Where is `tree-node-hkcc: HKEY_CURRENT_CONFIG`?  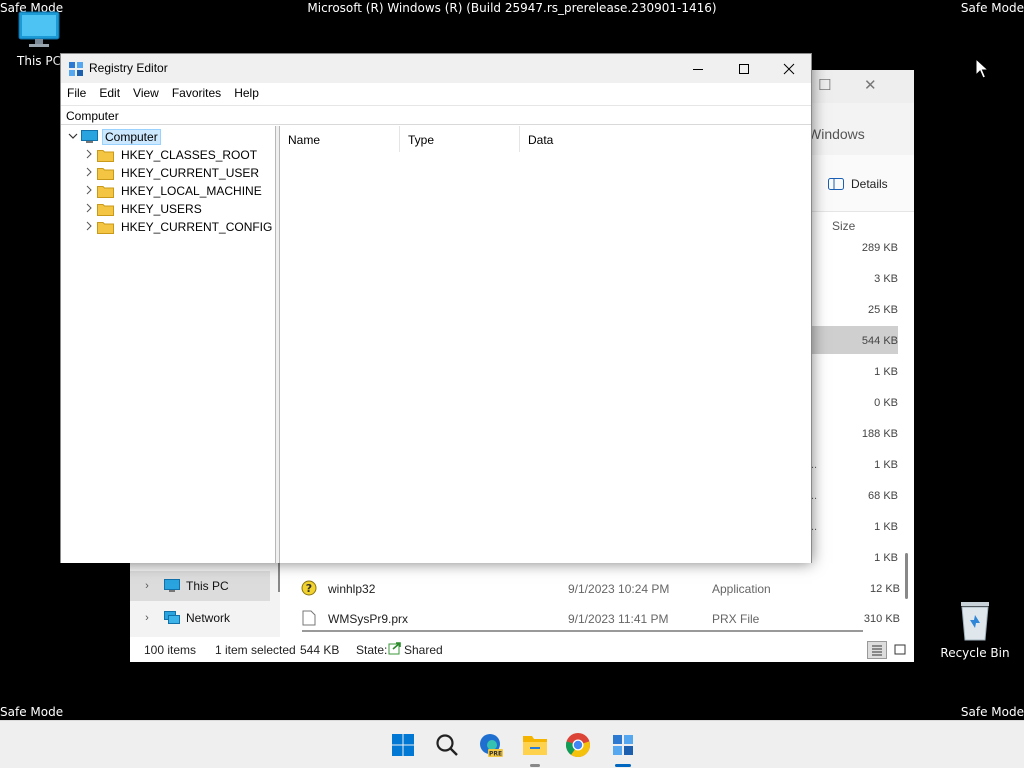 tree-node-hkcc: HKEY_CURRENT_CONFIG is located at coordinates (178, 227).